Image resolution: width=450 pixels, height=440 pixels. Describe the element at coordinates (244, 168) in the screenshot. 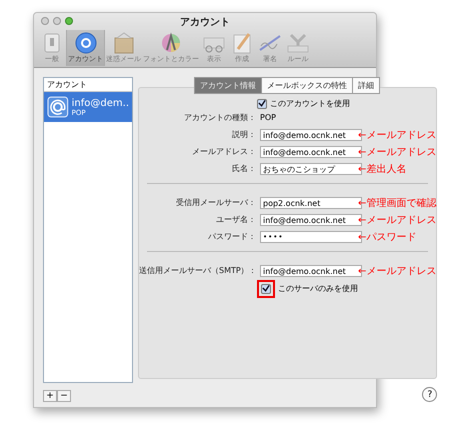

I see `field-label: 氏名：` at that location.